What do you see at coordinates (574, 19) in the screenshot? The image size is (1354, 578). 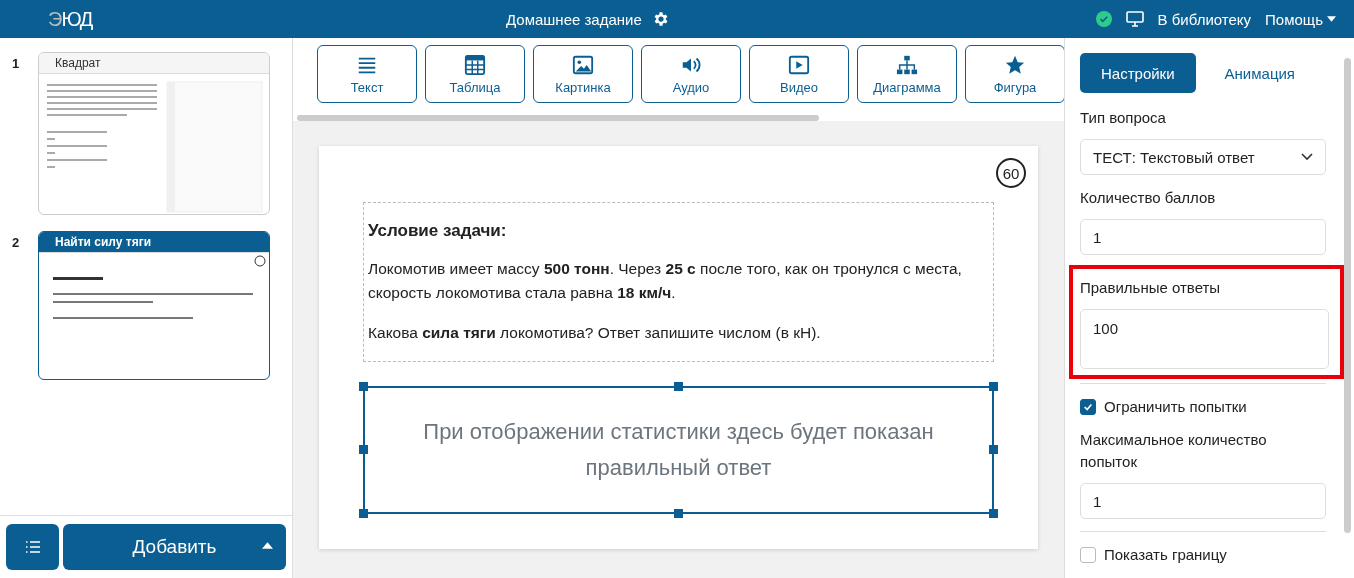 I see `document-title: Домашнее задание` at bounding box center [574, 19].